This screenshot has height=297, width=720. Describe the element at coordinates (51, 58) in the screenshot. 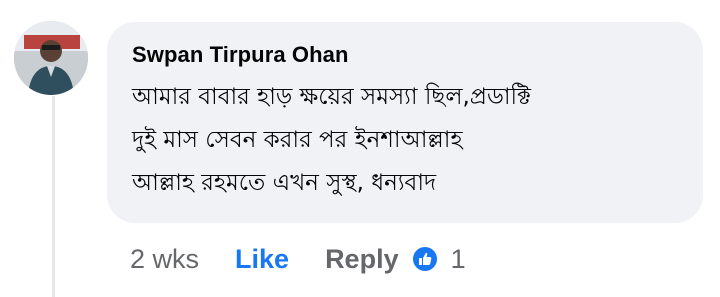

I see `avatar` at that location.